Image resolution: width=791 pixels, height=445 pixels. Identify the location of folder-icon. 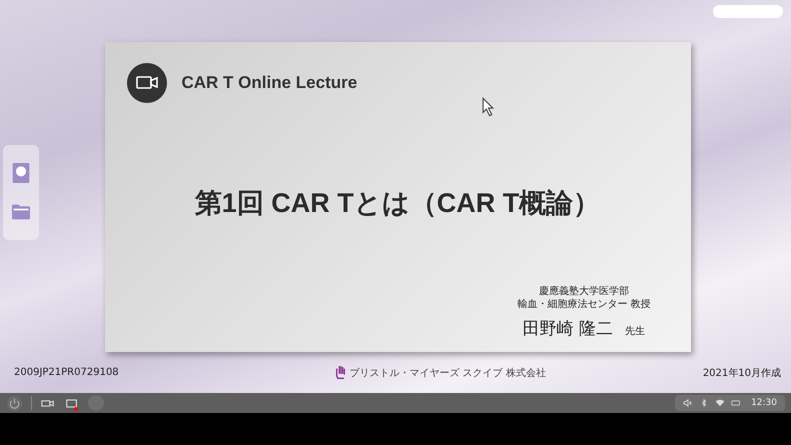
(21, 212).